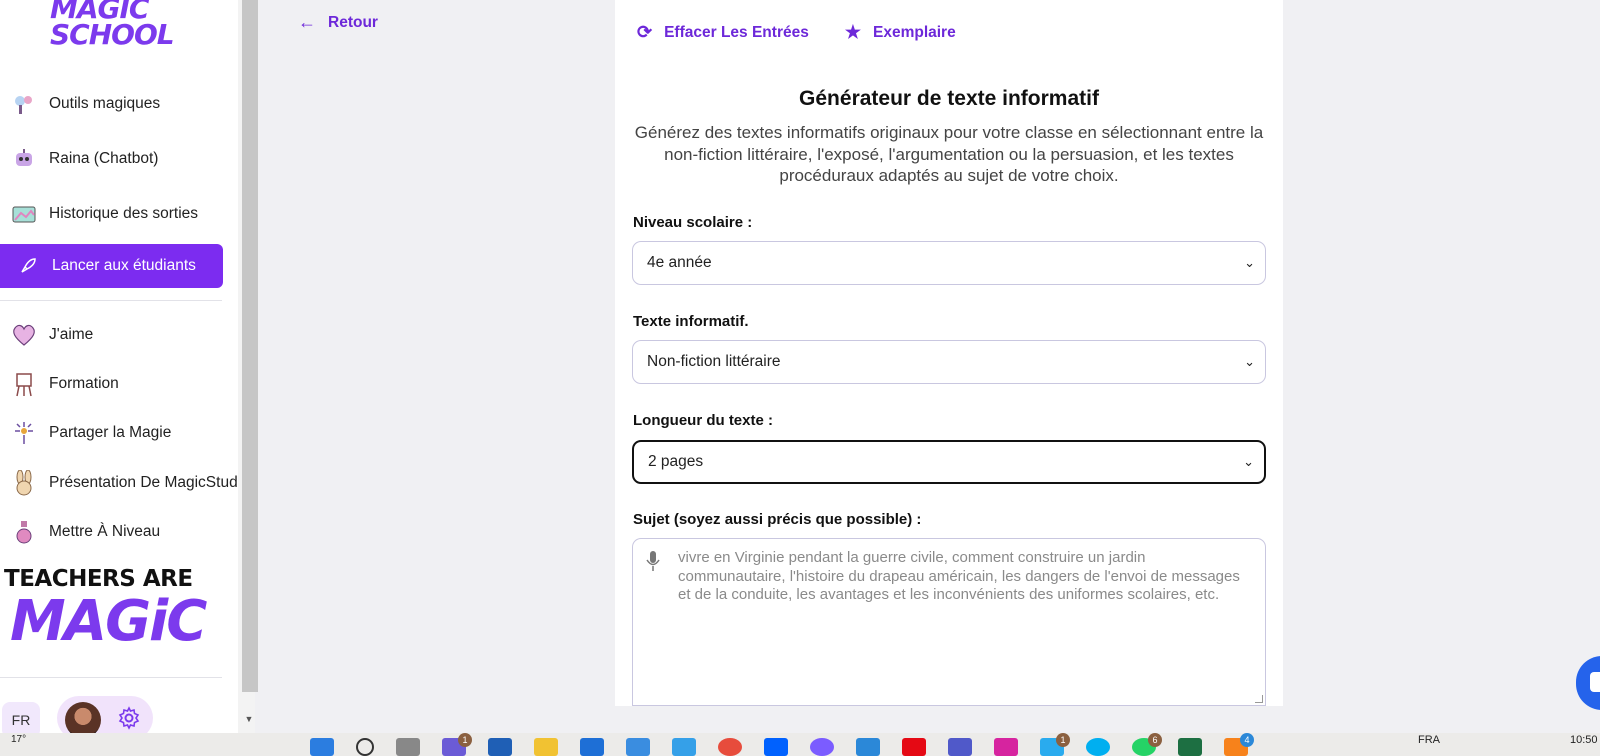 This screenshot has height=756, width=1600. I want to click on resize-handle, so click(1259, 699).